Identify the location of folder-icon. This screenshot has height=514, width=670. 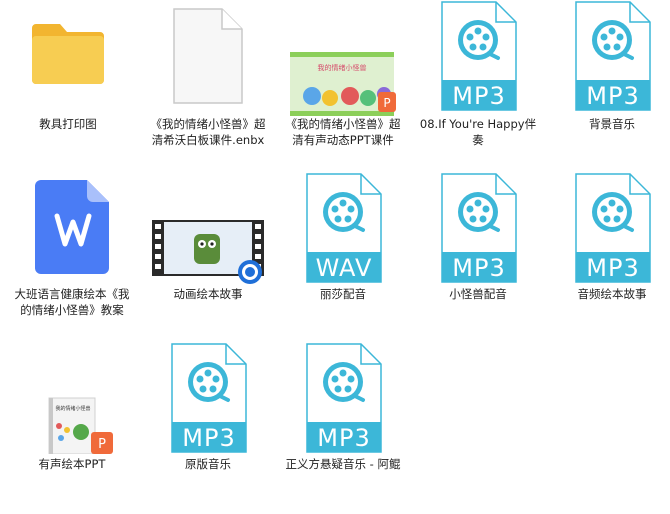
(68, 54).